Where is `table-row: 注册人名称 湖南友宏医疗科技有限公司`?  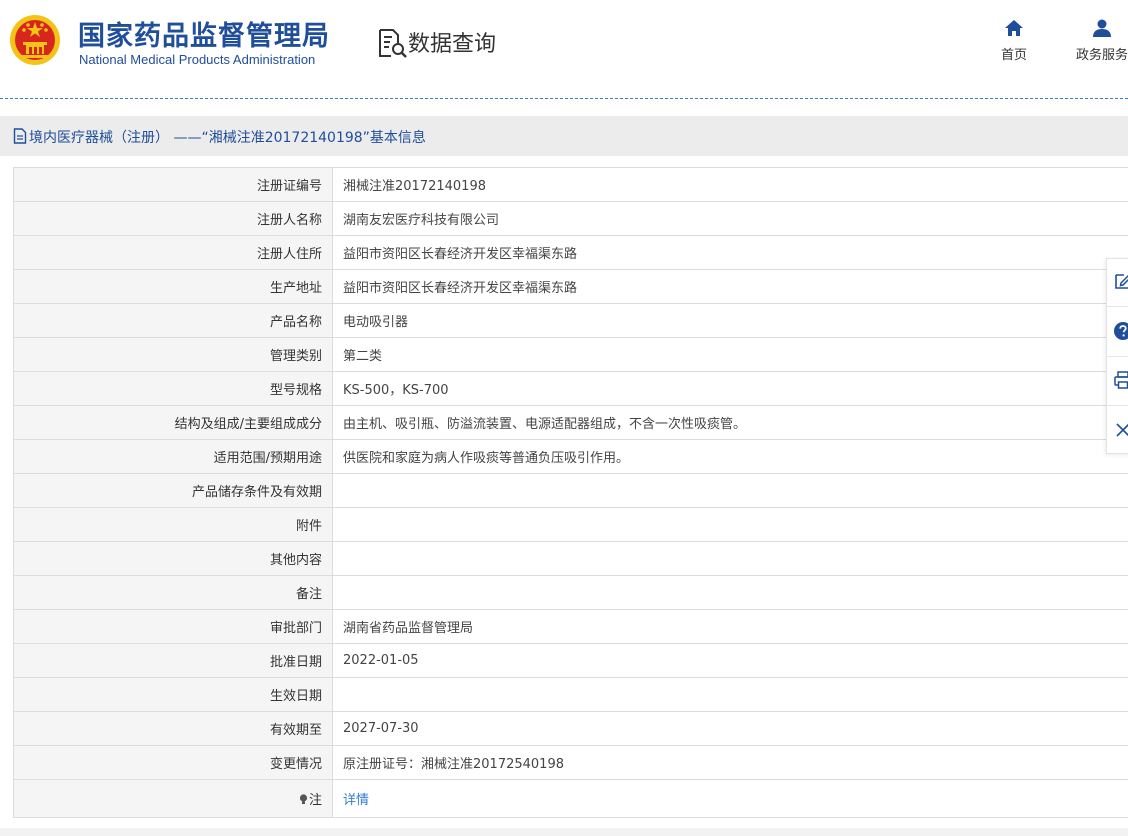 table-row: 注册人名称 湖南友宏医疗科技有限公司 is located at coordinates (570, 218).